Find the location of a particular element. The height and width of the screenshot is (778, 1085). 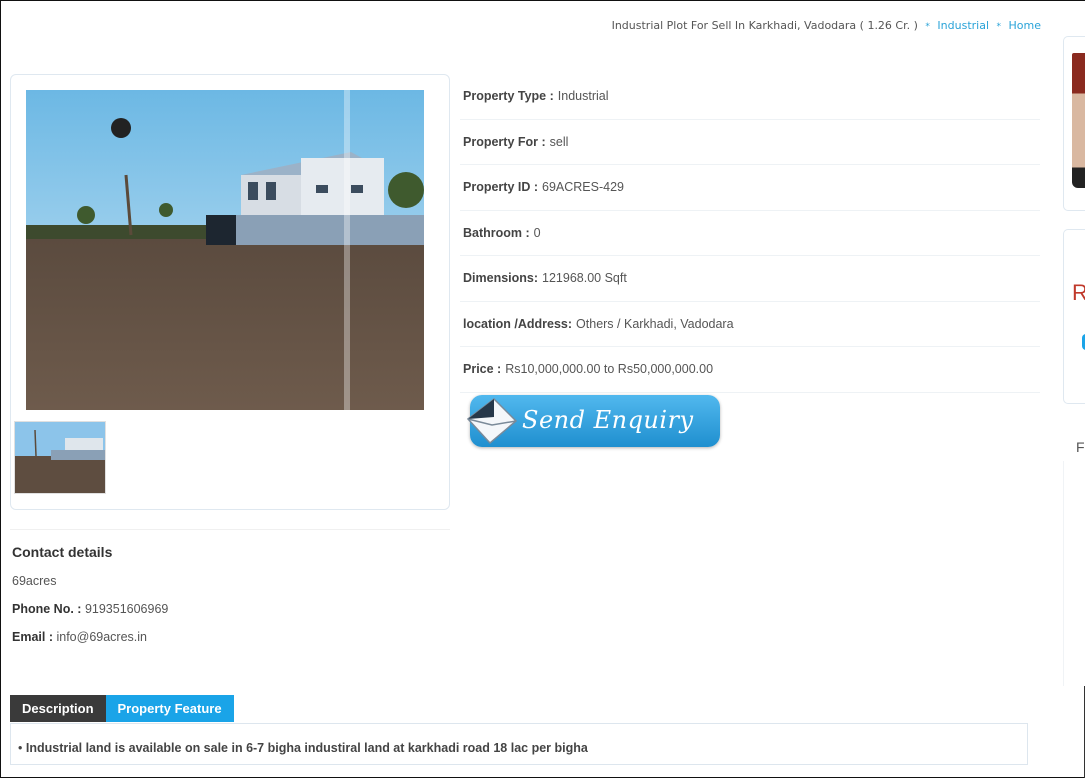

property-thumbnail is located at coordinates (60, 457).